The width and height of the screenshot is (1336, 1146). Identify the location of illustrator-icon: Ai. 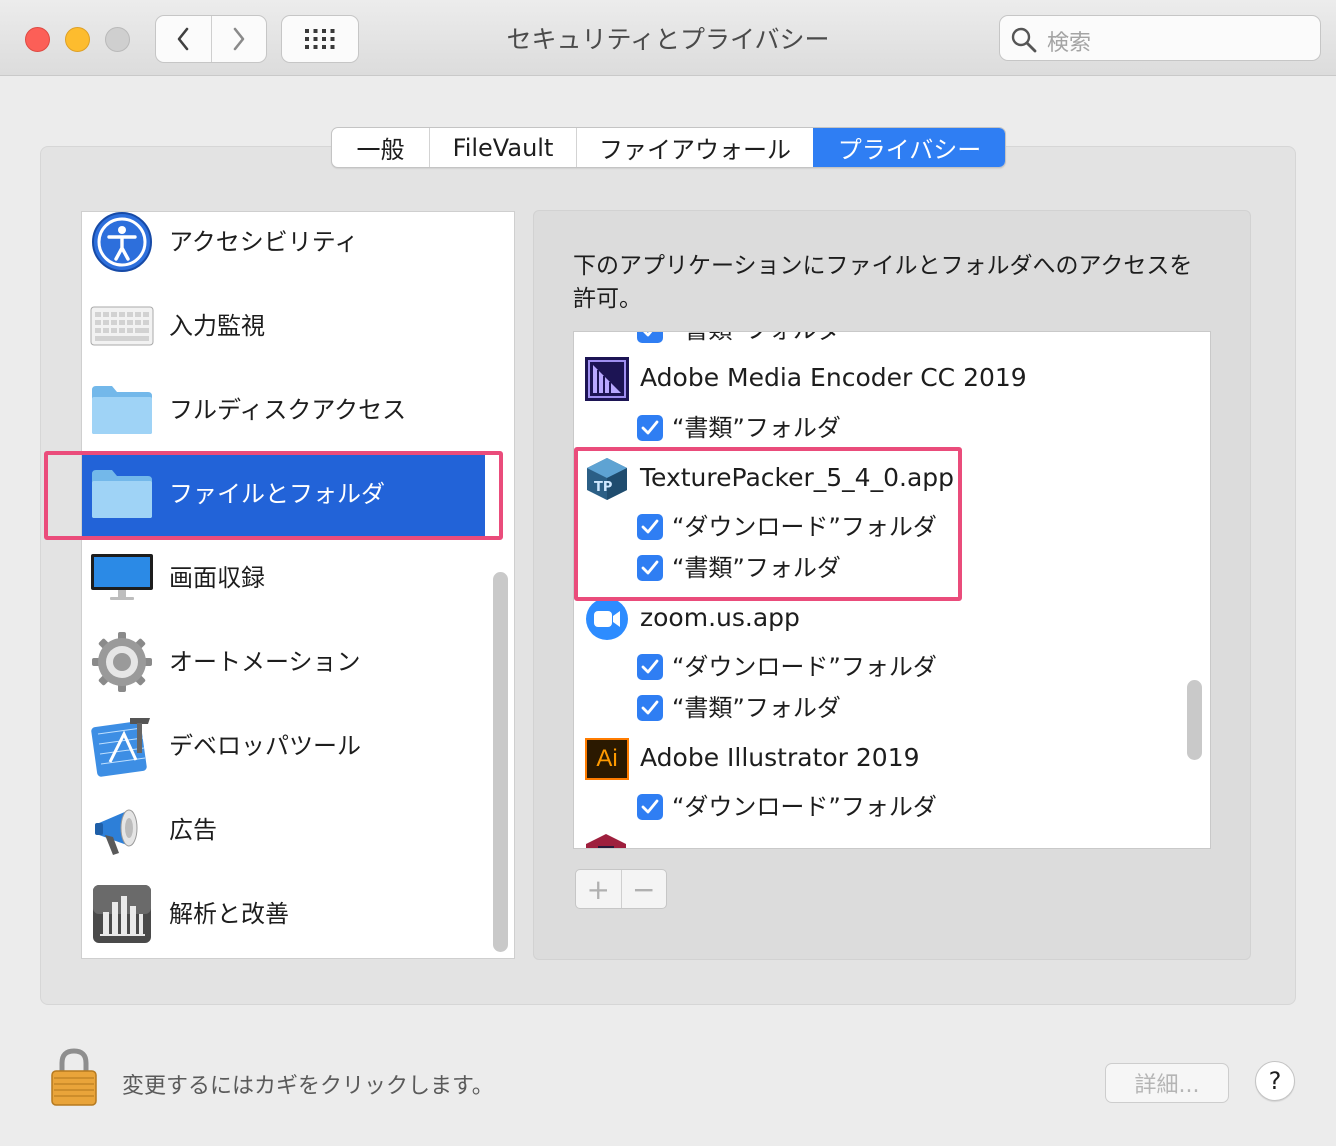
(607, 759).